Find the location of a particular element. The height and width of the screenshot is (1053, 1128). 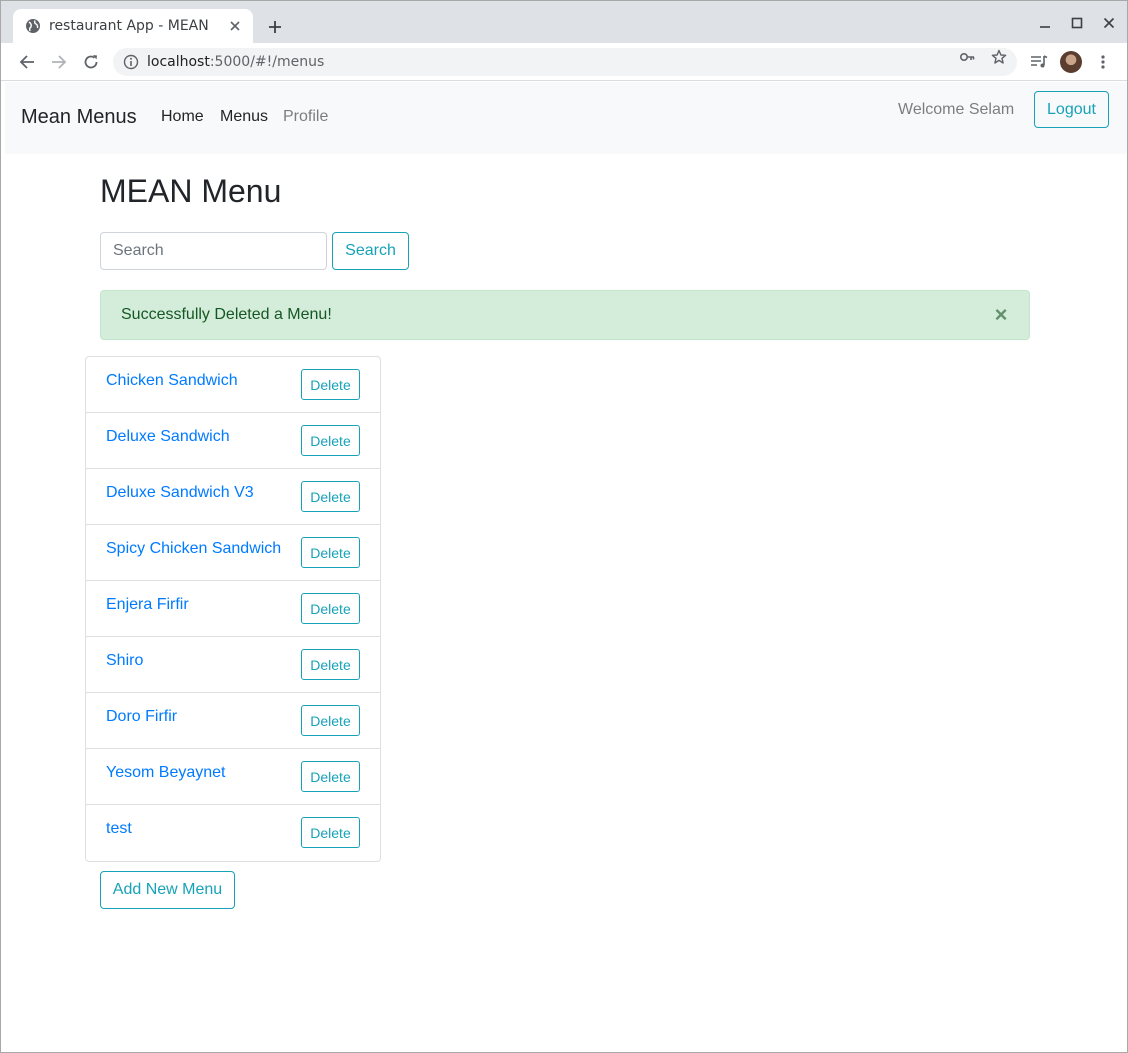

more-menu-icon is located at coordinates (1103, 62).